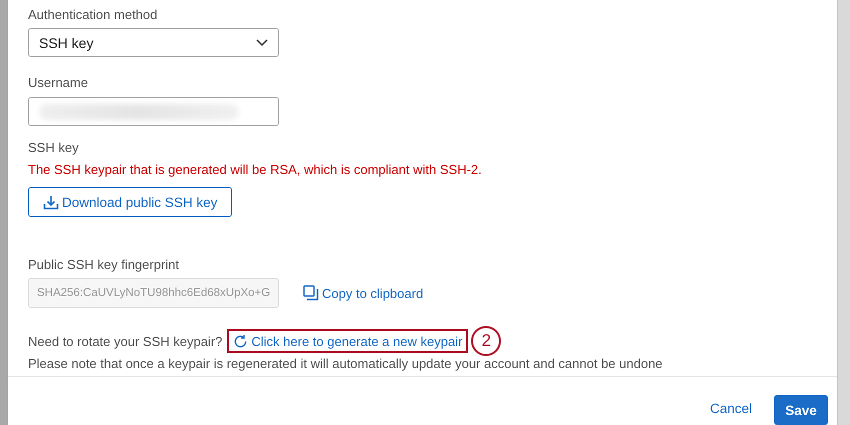  What do you see at coordinates (262, 42) in the screenshot?
I see `chevron-down-icon` at bounding box center [262, 42].